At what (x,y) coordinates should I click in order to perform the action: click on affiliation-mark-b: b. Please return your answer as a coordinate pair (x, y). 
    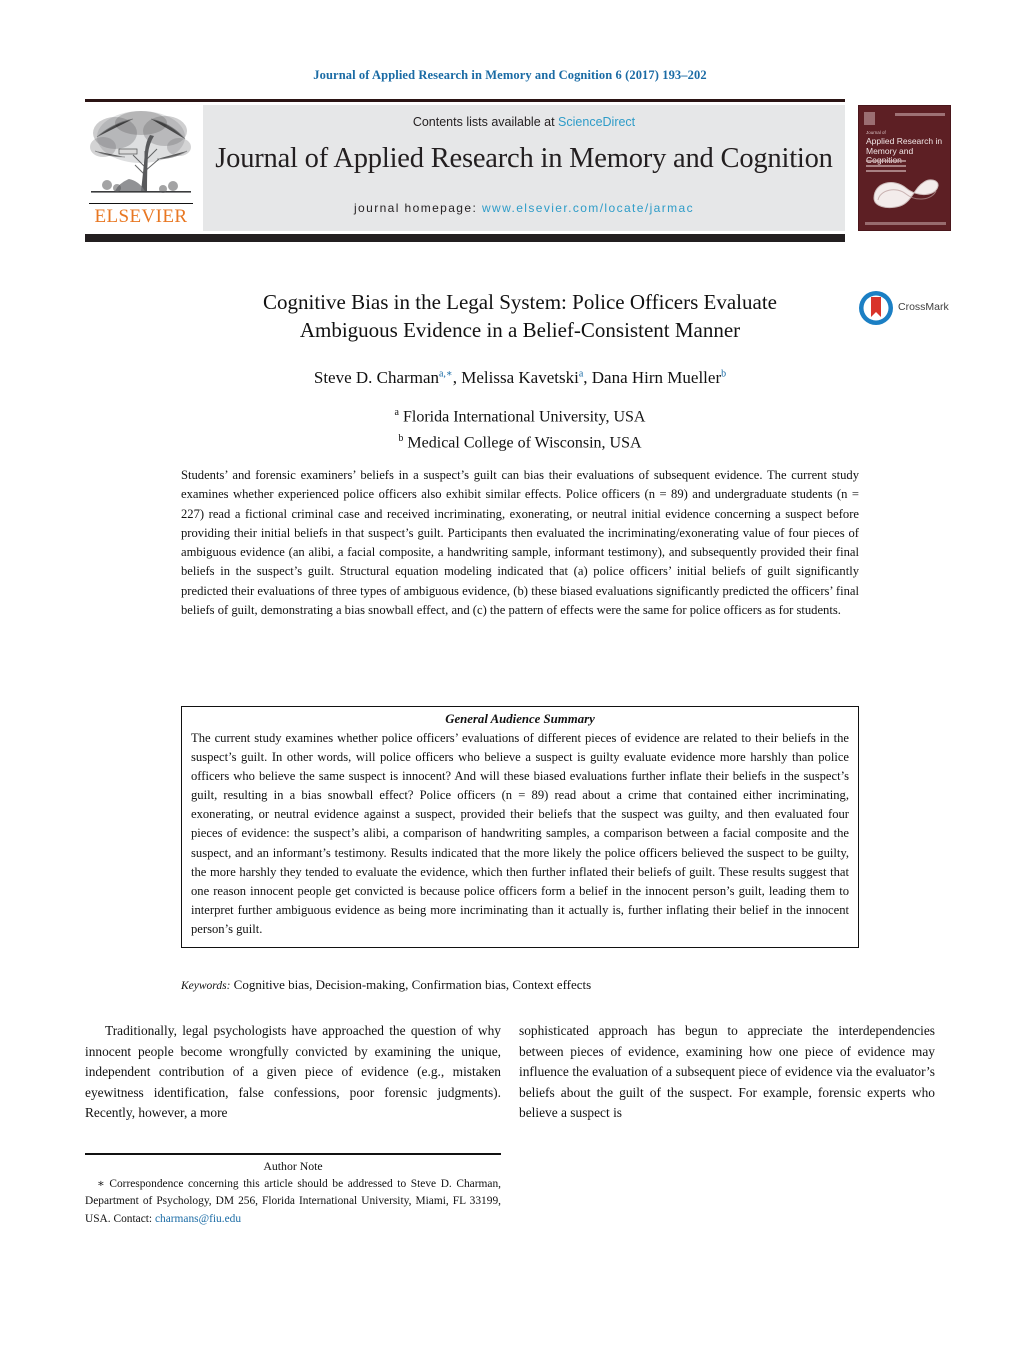
    Looking at the image, I should click on (401, 439).